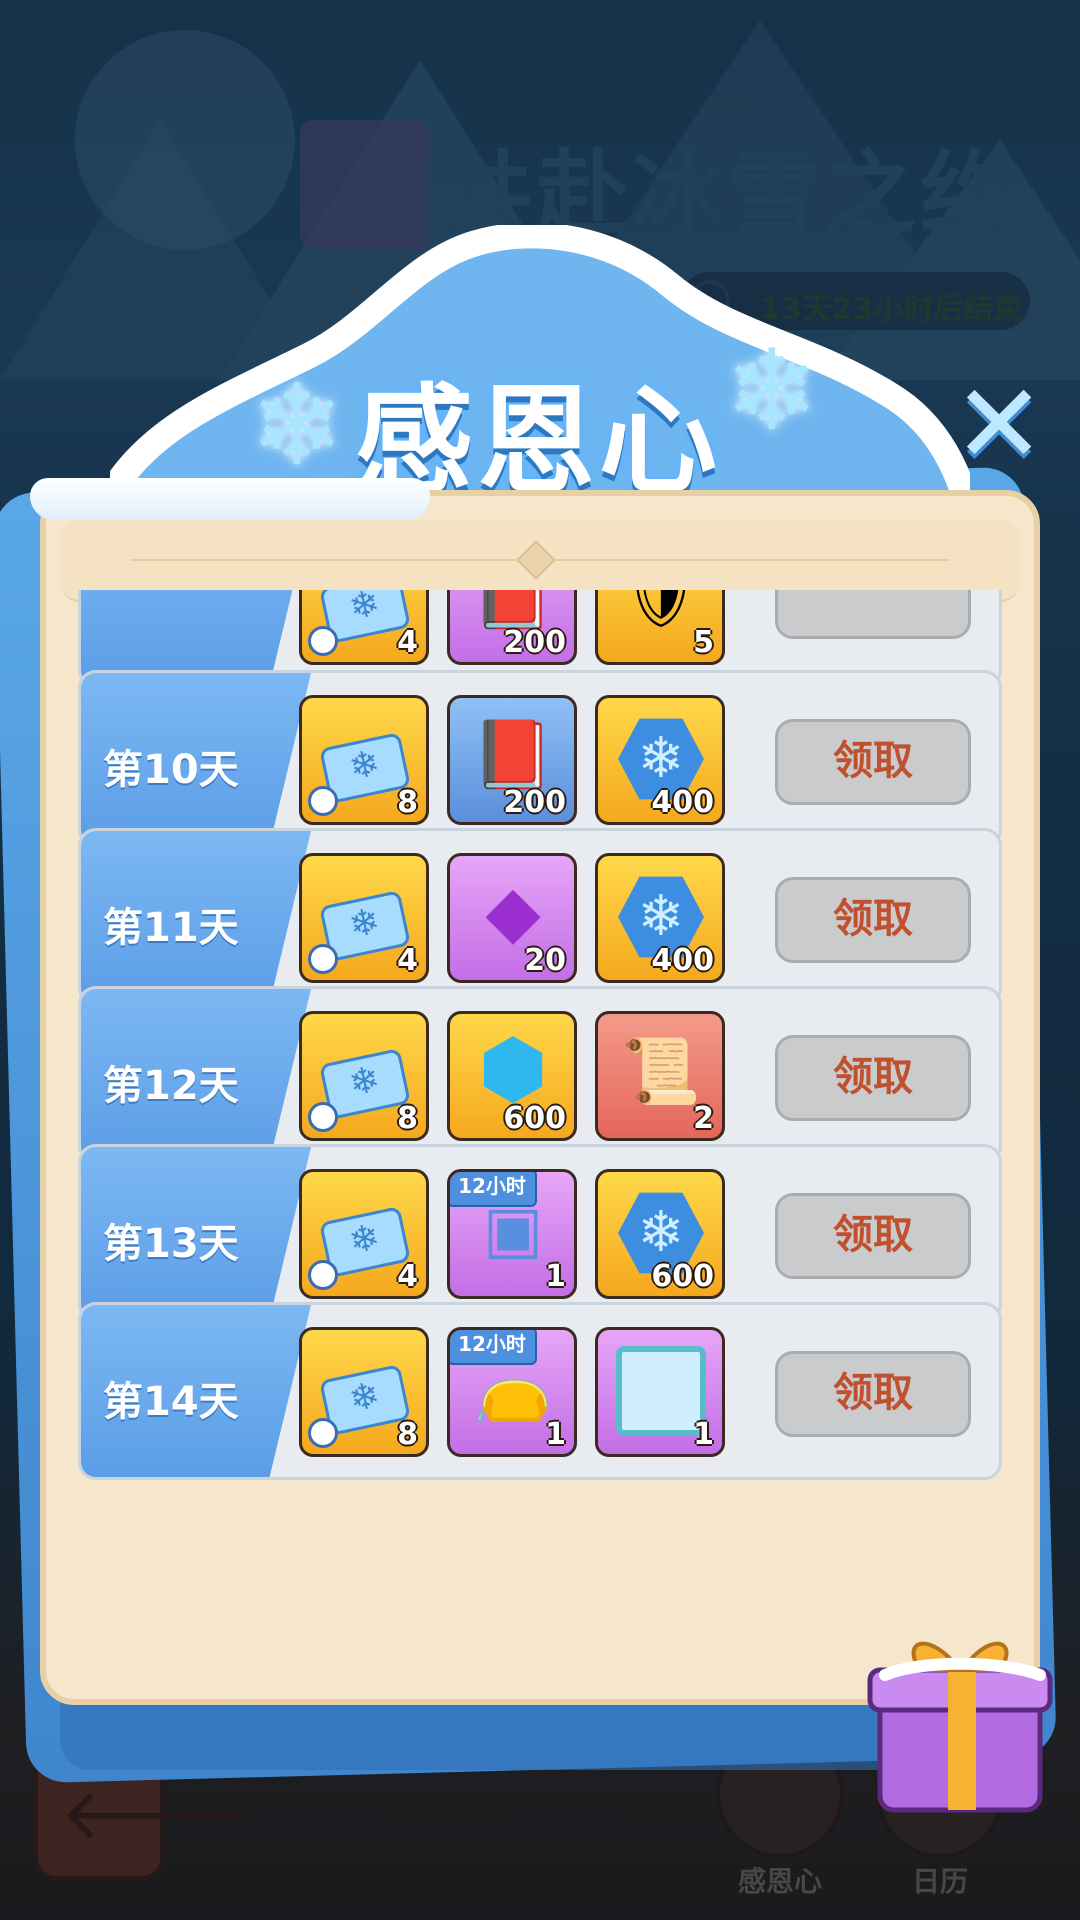  I want to click on reward-item: ❄ 600, so click(660, 1234).